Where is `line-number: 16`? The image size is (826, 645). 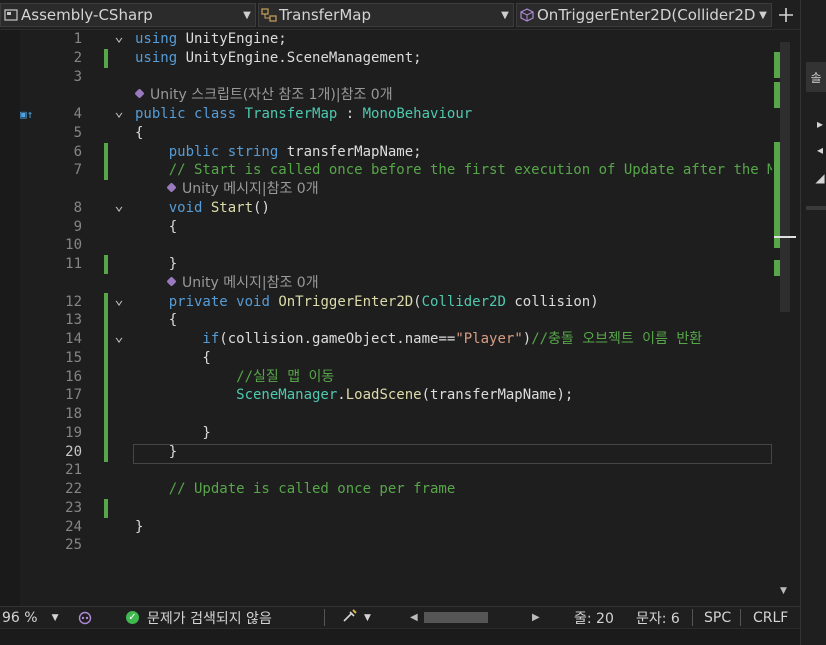
line-number: 16 is located at coordinates (73, 376).